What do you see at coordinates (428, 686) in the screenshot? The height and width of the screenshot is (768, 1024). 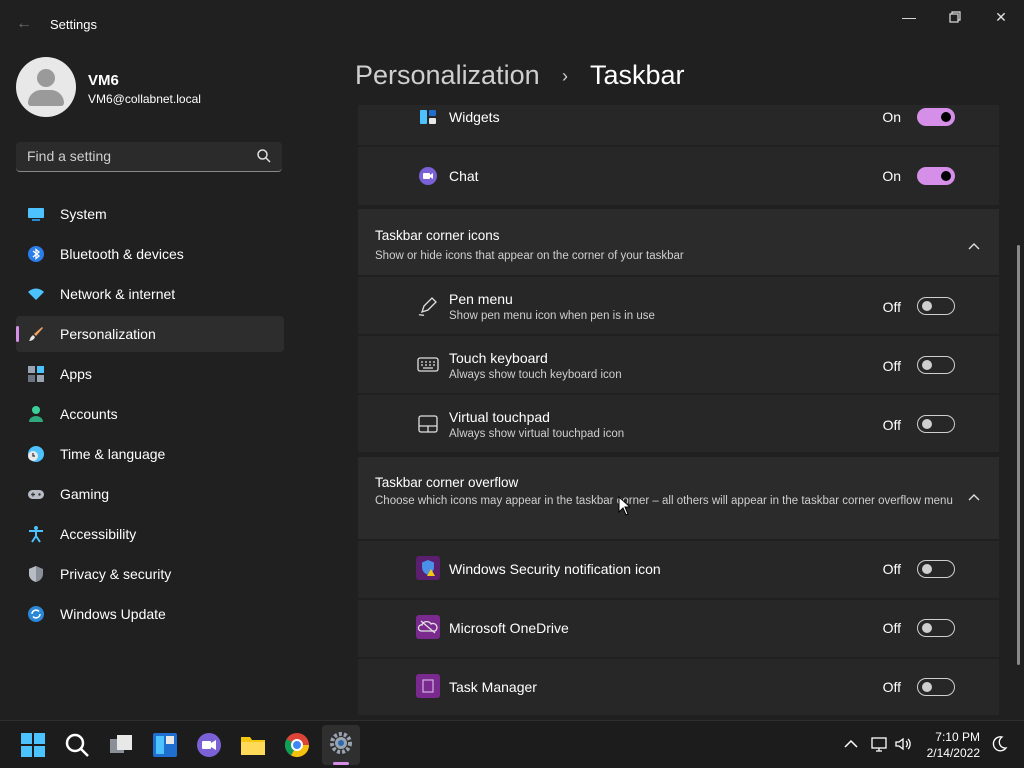 I see `task-manager-icon` at bounding box center [428, 686].